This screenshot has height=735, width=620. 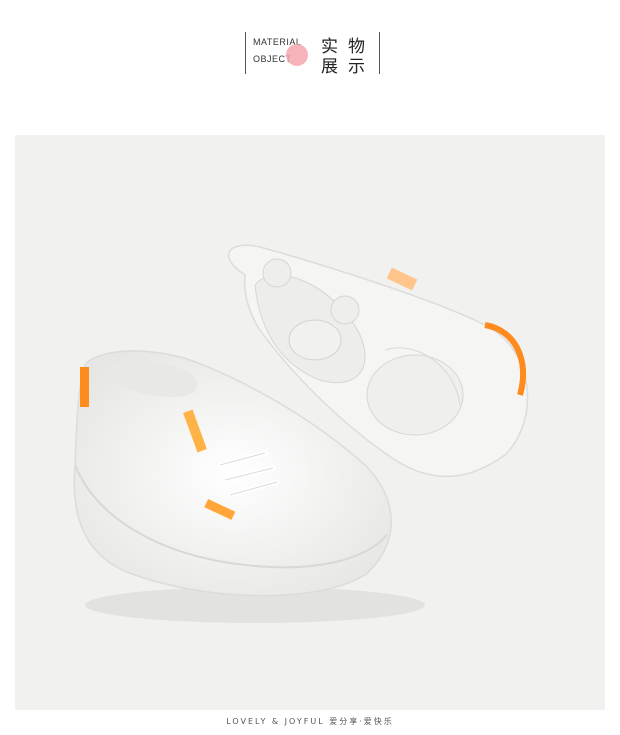 I want to click on title-accent-dot, so click(x=297, y=55).